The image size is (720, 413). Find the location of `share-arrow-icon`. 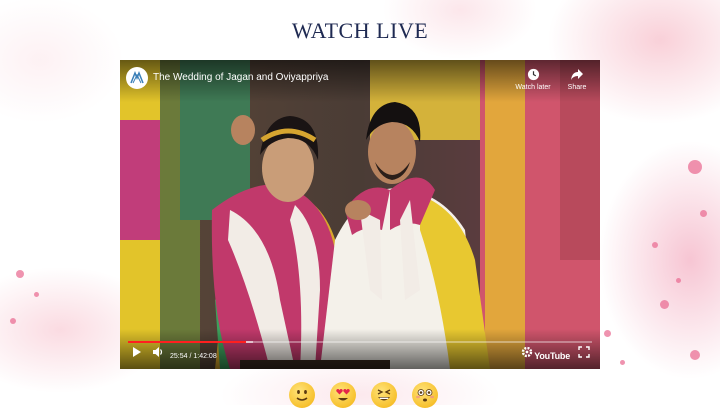

share-arrow-icon is located at coordinates (577, 74).